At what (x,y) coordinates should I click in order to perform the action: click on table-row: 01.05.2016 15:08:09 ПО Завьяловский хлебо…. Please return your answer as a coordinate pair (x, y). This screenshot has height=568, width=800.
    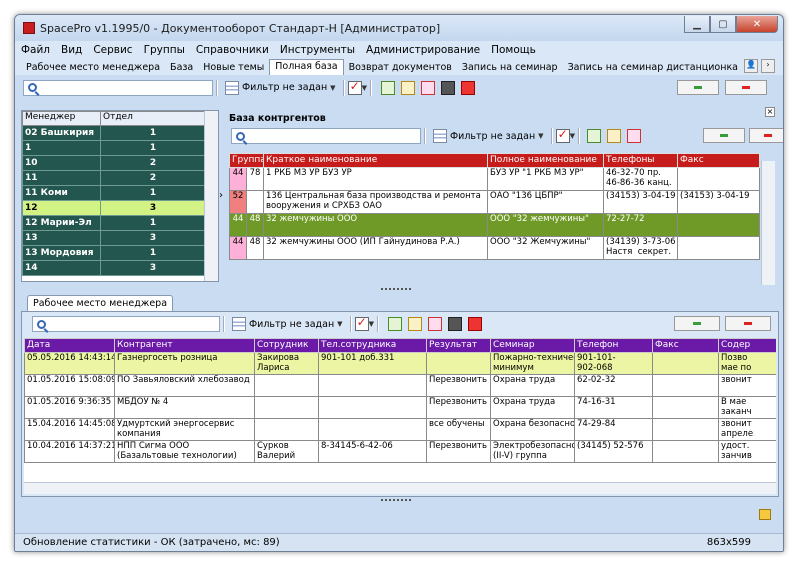
    Looking at the image, I should click on (400, 385).